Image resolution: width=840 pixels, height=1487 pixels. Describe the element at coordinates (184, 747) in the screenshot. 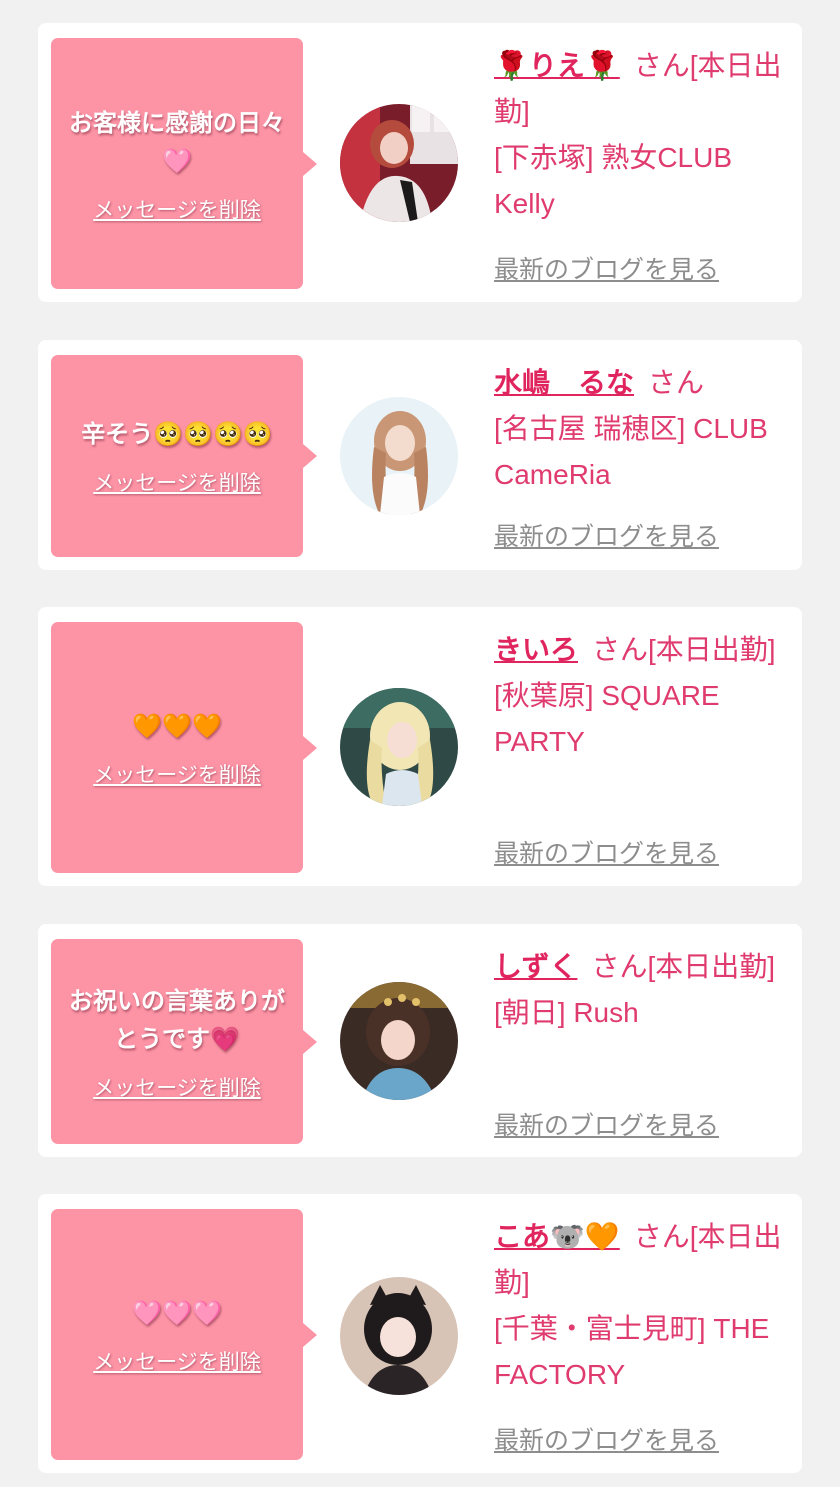

I see `message-bubble: 🧡🧡🧡 メッセージを削除` at that location.